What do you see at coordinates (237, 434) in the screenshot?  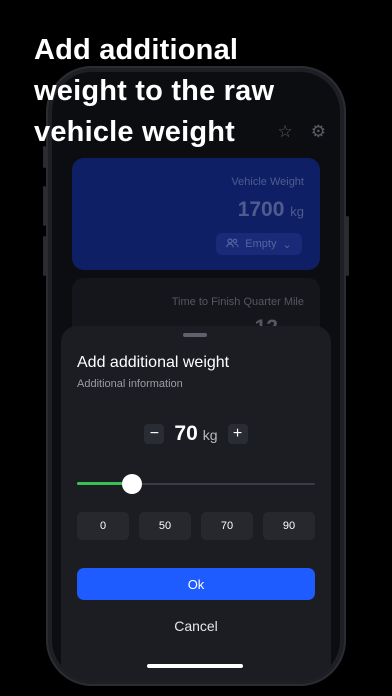 I see `increment-button: +` at bounding box center [237, 434].